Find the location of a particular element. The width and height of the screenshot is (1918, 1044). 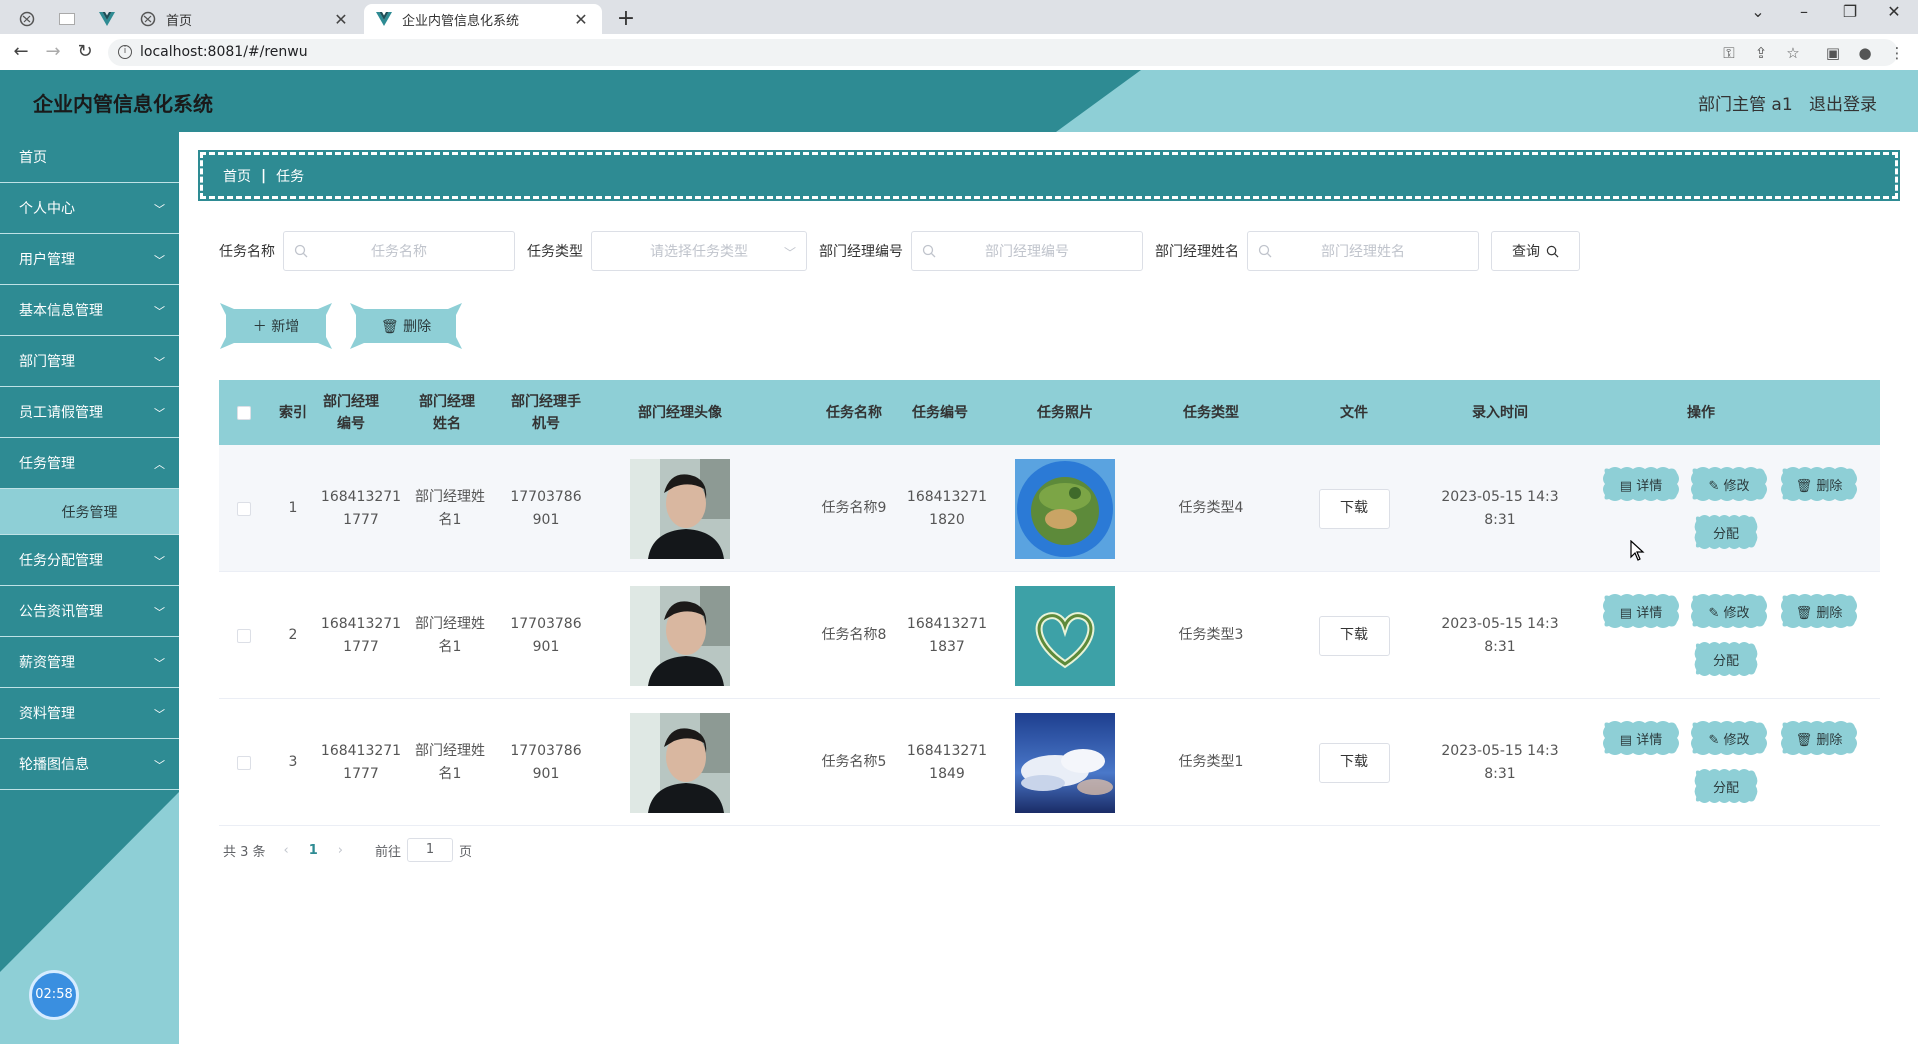

sidebar-item-carousel: 轮播图信息 ﹀ is located at coordinates (89, 764).